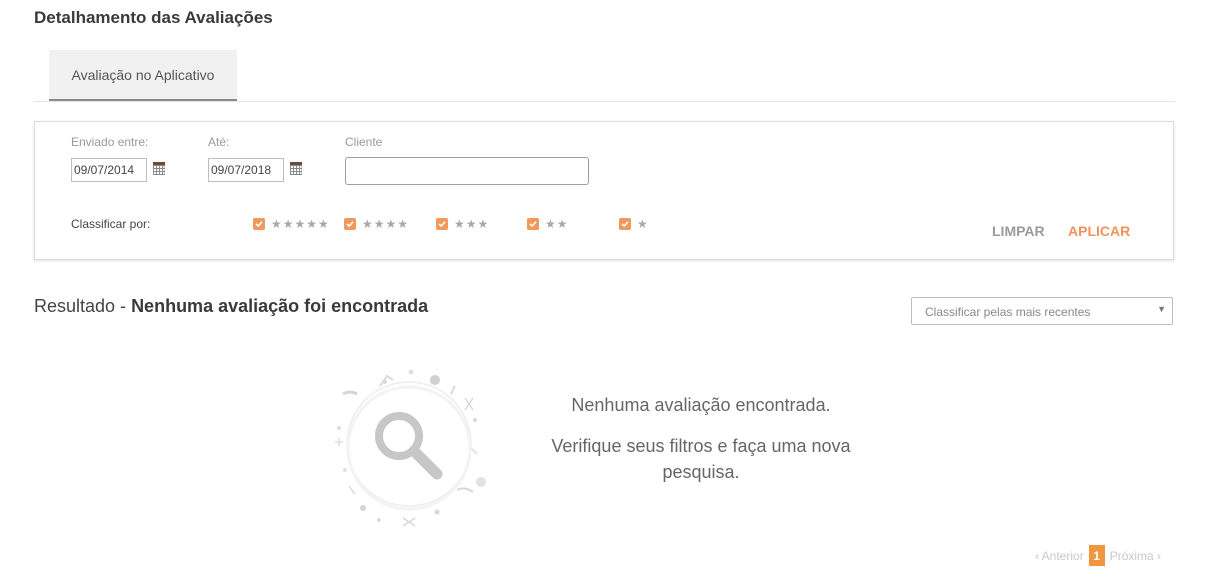 This screenshot has width=1220, height=586. Describe the element at coordinates (300, 224) in the screenshot. I see `stars-label: ★★★★★` at that location.